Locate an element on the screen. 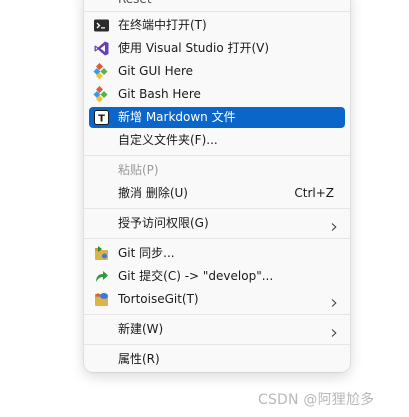  menu-item-tortoisegit: TortoiseGit(T) is located at coordinates (217, 299).